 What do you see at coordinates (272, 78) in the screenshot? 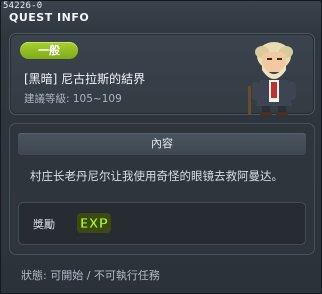
I see `npc-portrait-icon` at bounding box center [272, 78].